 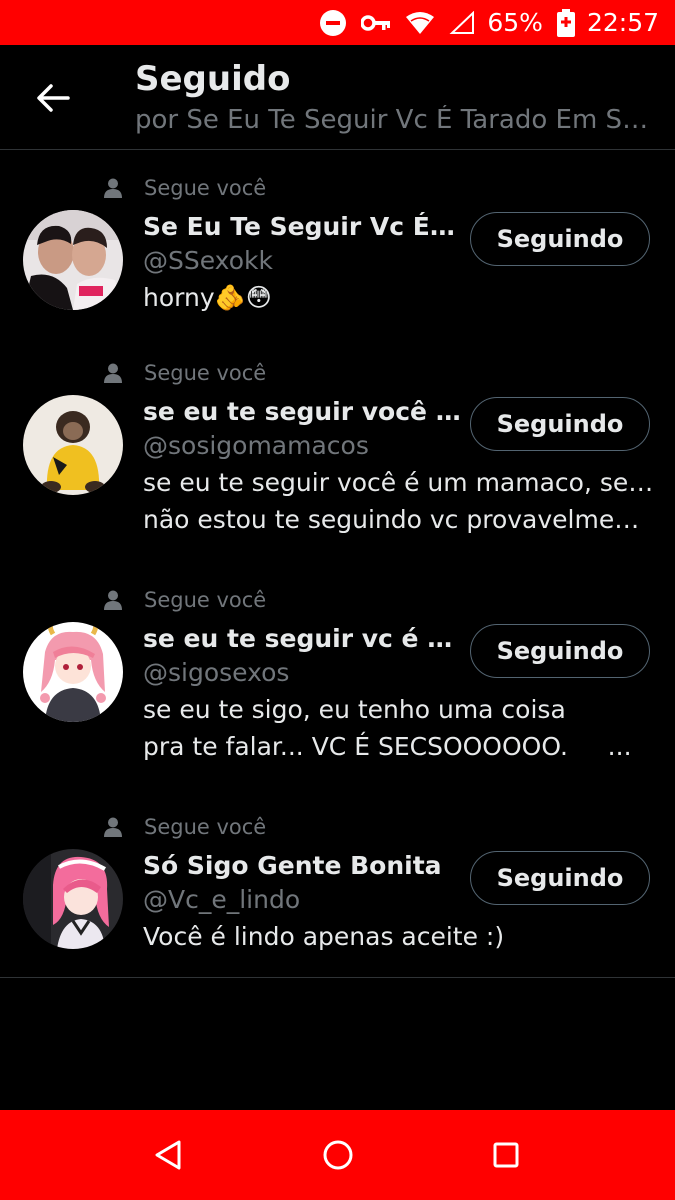 I want to click on list-divider, so click(x=337, y=977).